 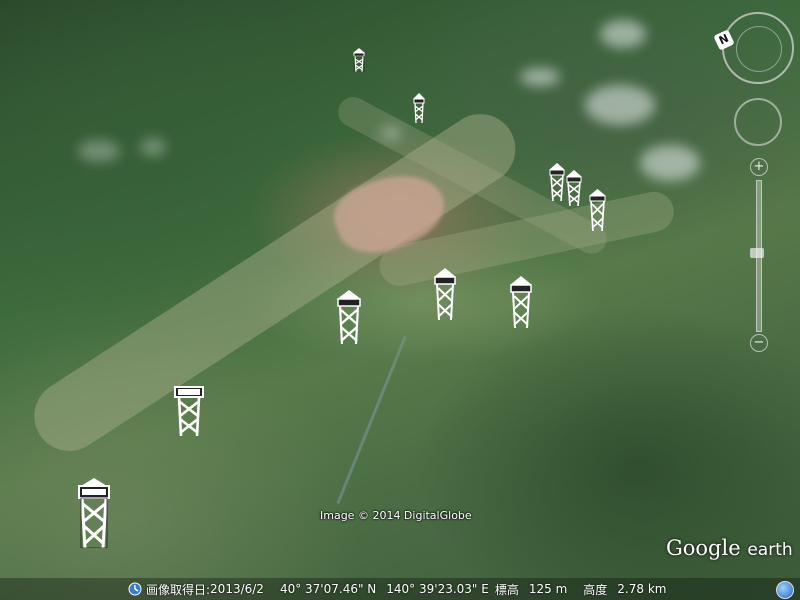 I want to click on look-joystick, so click(x=758, y=122).